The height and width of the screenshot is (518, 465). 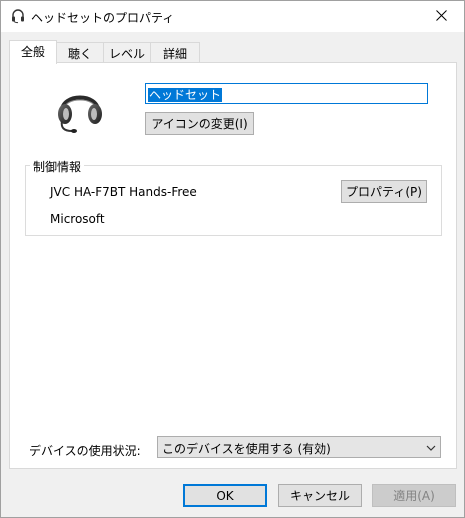 I want to click on tab-general: 全般, so click(x=33, y=52).